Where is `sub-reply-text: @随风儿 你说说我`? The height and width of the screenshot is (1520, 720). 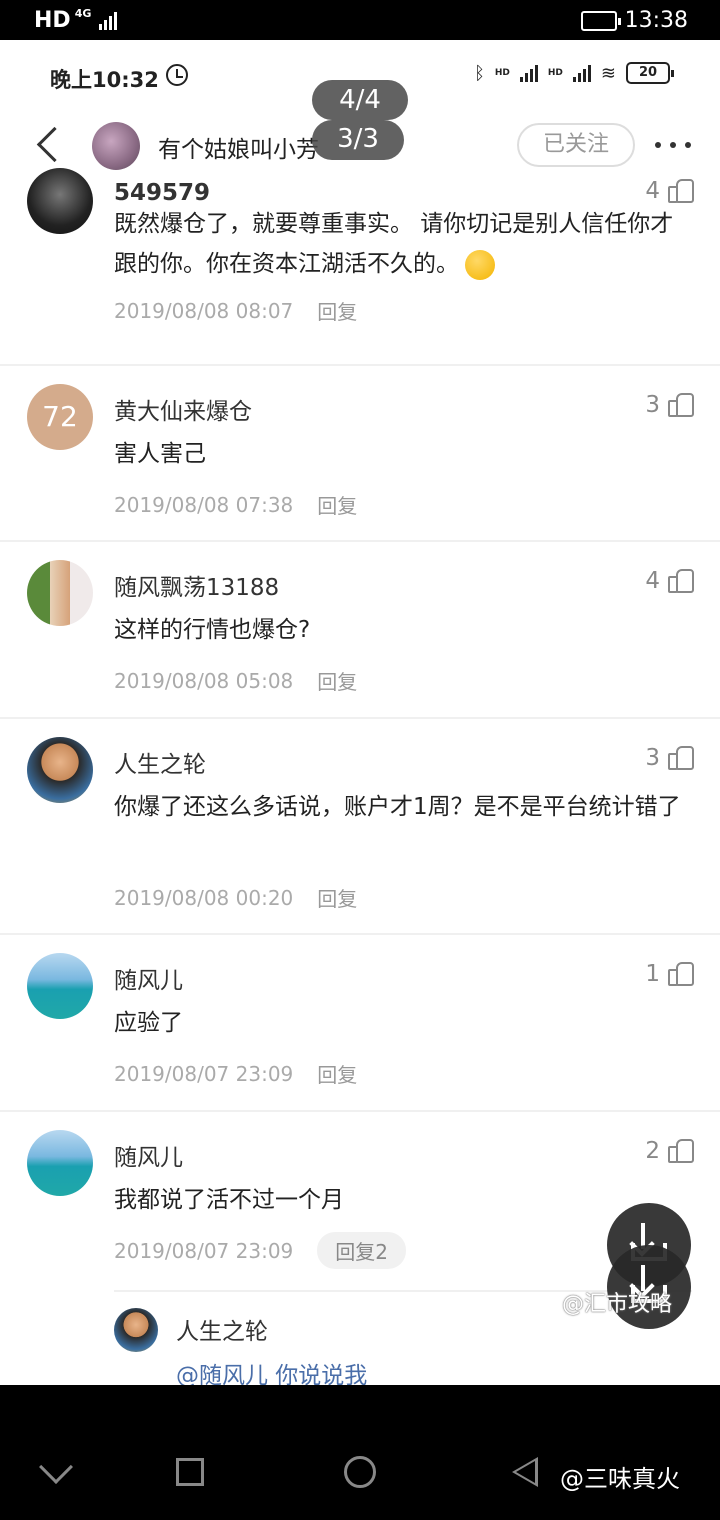 sub-reply-text: @随风儿 你说说我 is located at coordinates (272, 1374).